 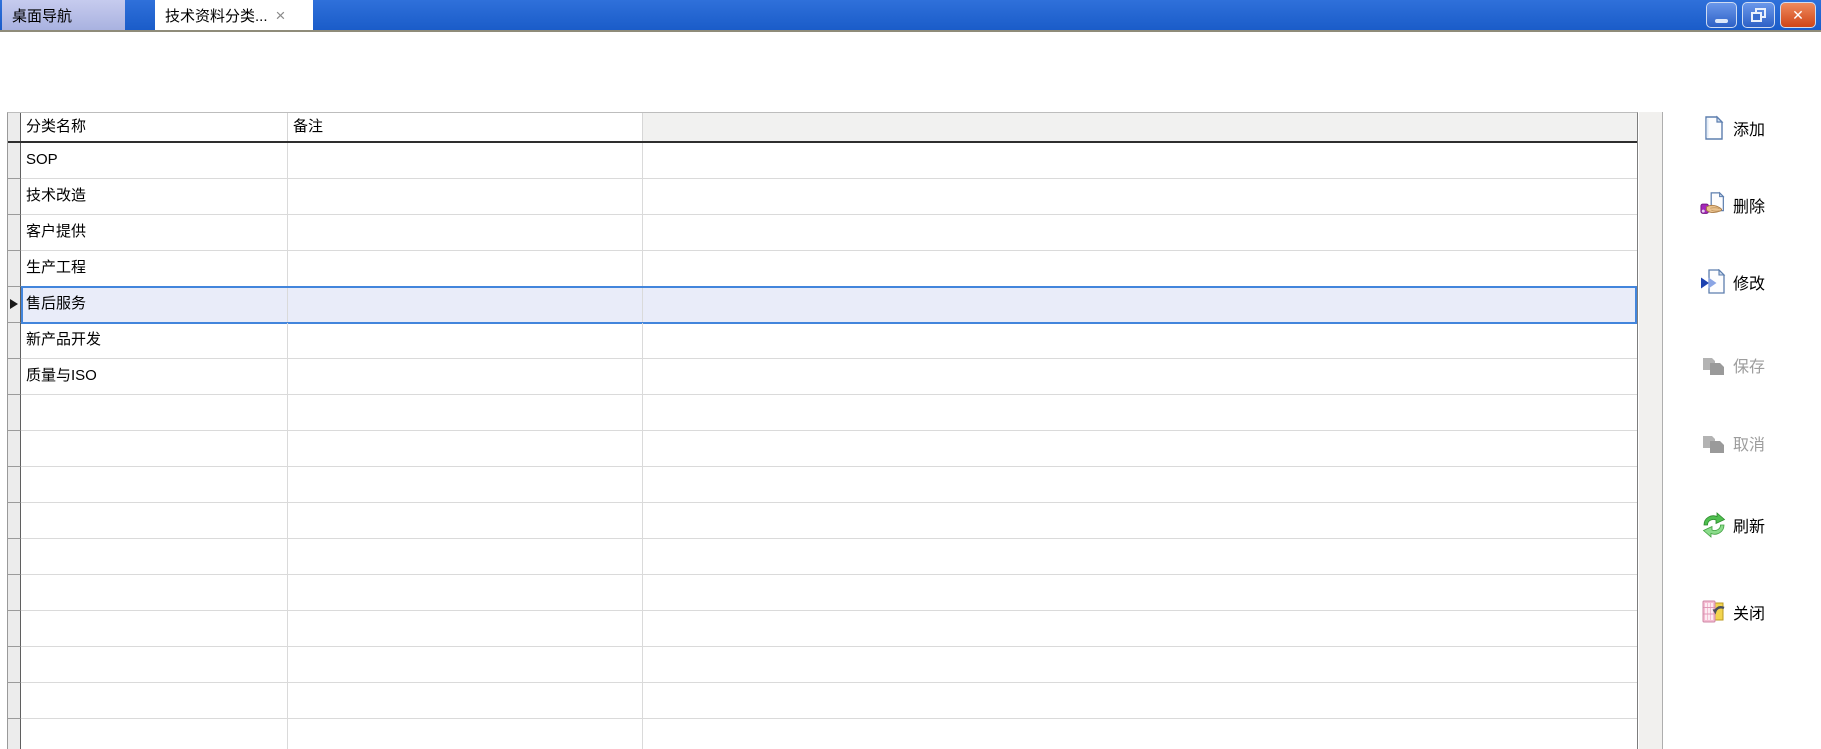 What do you see at coordinates (154, 305) in the screenshot?
I see `cell-category-name: 售后服务` at bounding box center [154, 305].